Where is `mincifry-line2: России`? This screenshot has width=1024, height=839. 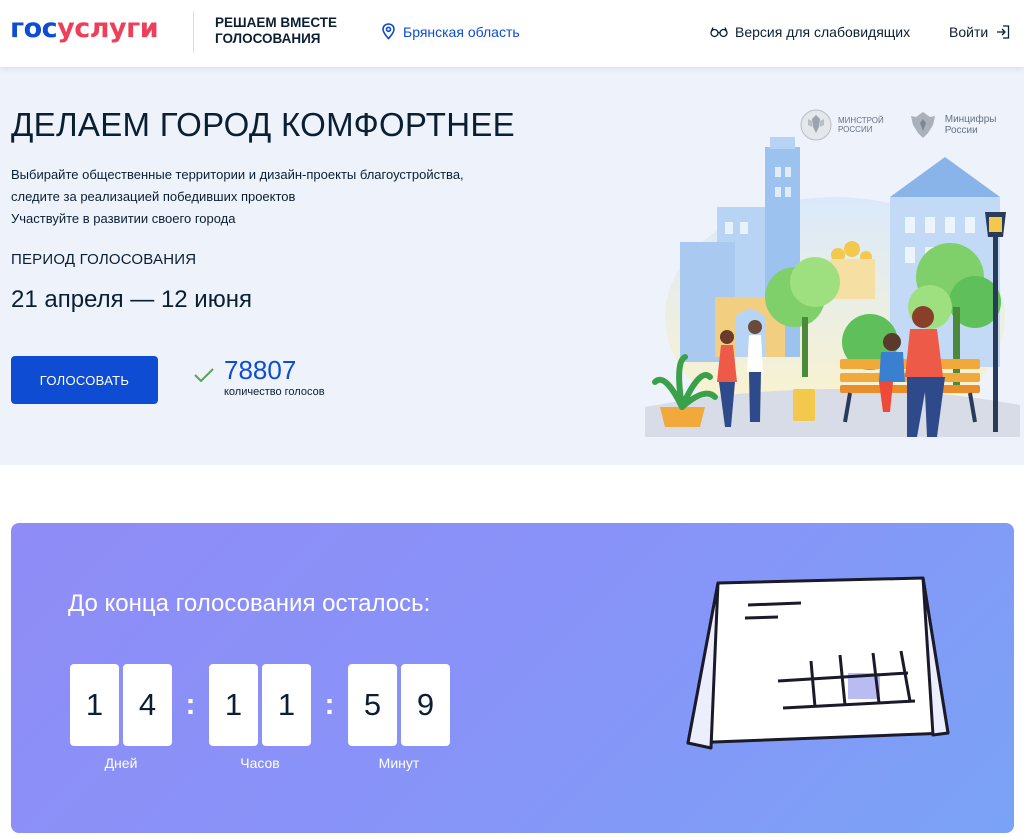
mincifry-line2: России is located at coordinates (961, 130).